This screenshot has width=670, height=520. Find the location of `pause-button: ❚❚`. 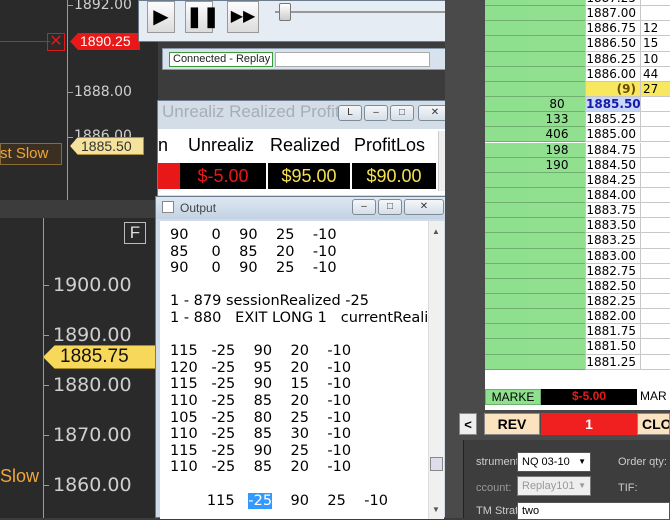

pause-button: ❚❚ is located at coordinates (202, 17).